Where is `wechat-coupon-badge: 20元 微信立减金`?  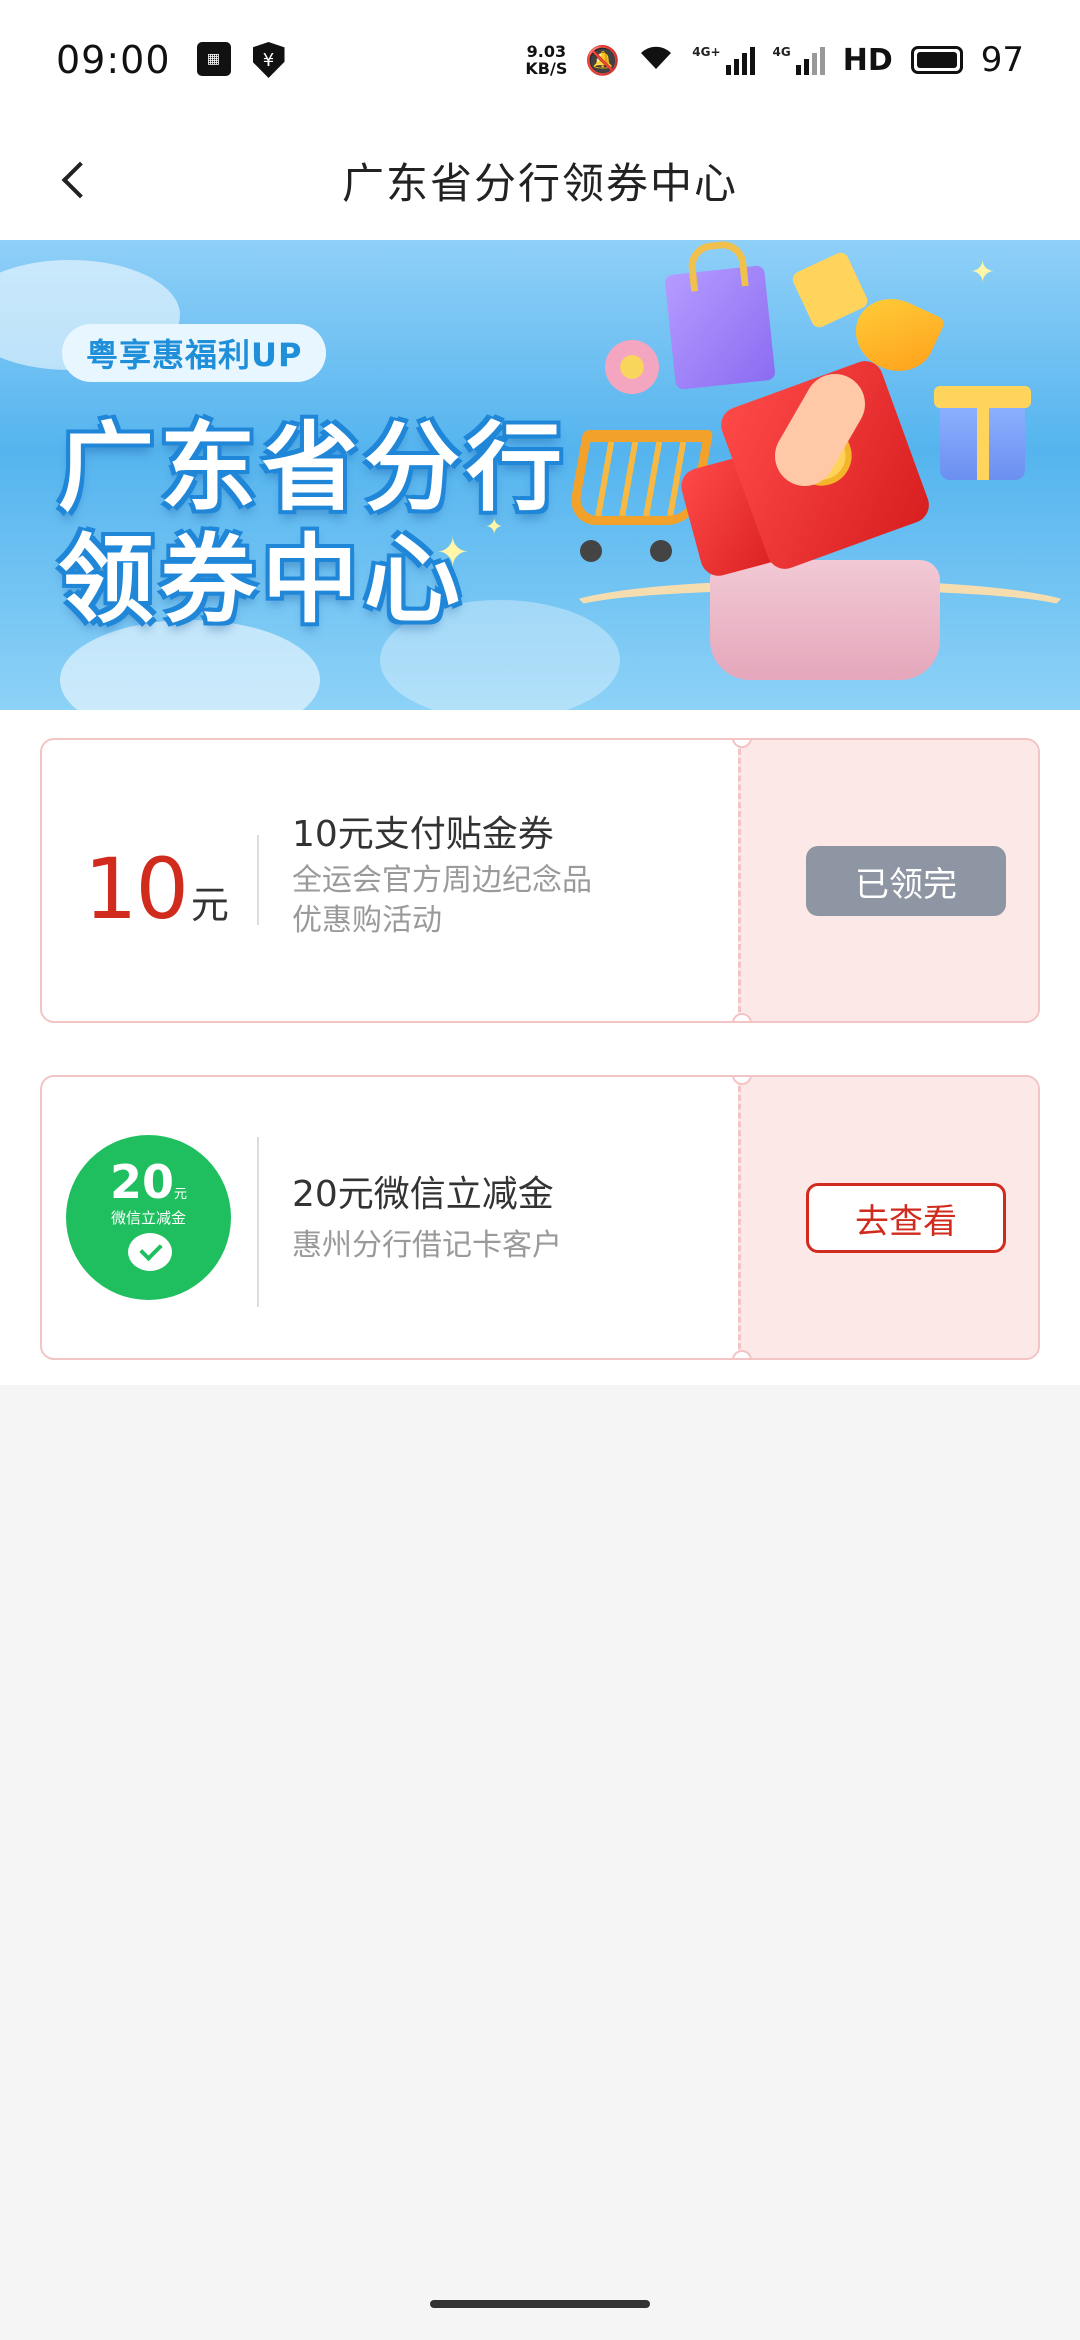 wechat-coupon-badge: 20元 微信立减金 is located at coordinates (148, 1217).